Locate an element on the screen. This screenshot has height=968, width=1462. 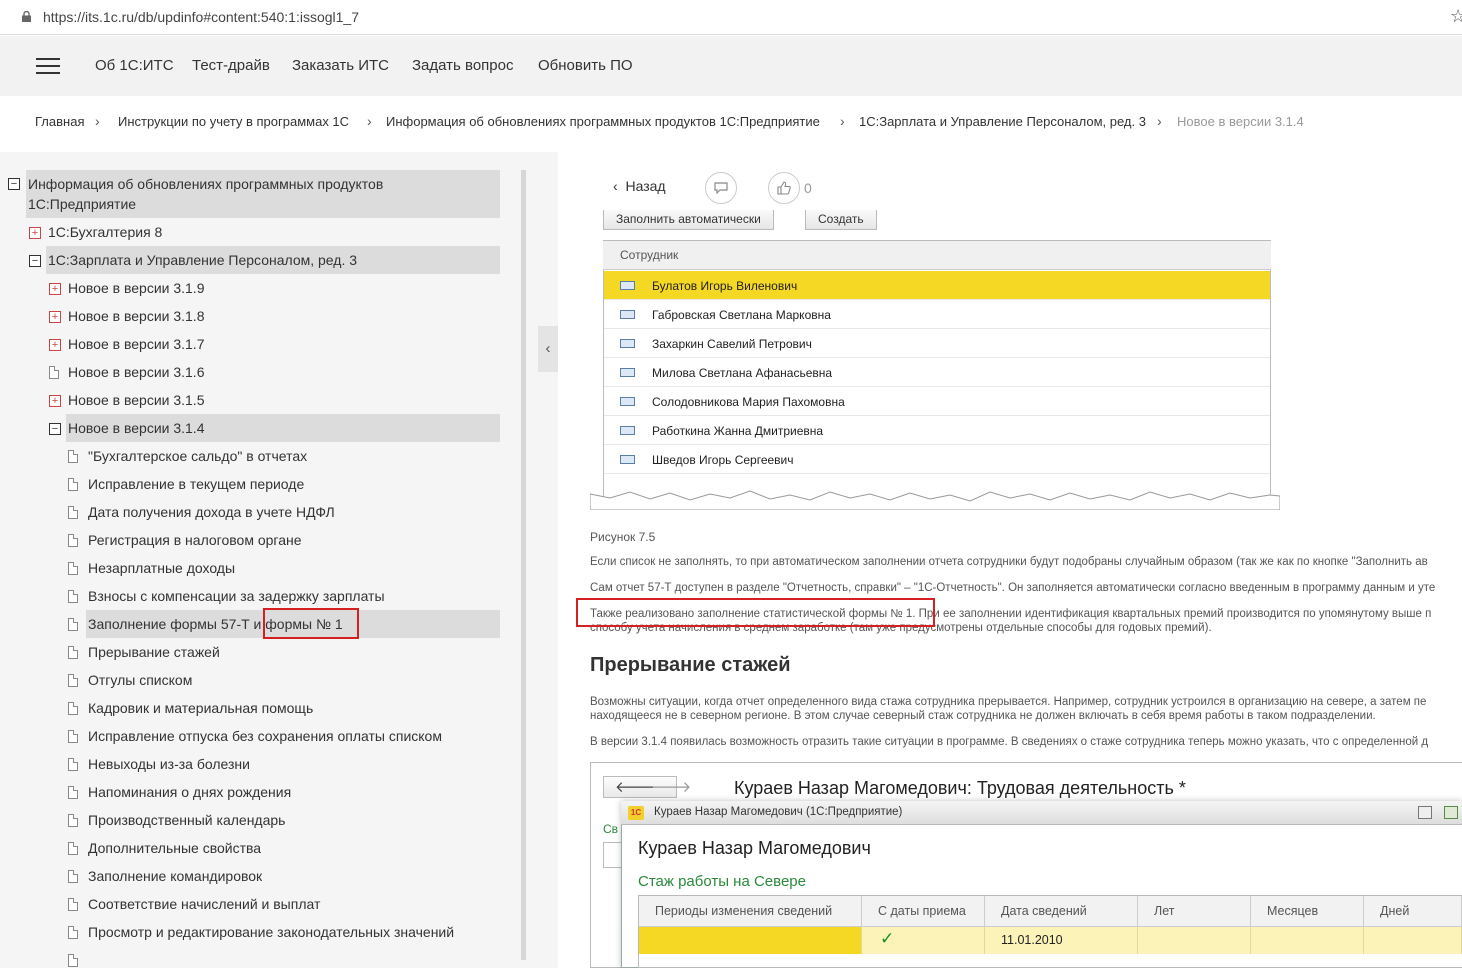
tree-topic: Напоминания о днях рождения is located at coordinates (189, 792).